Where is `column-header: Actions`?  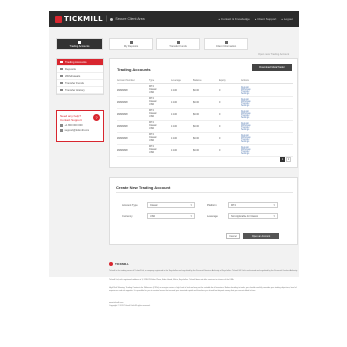
column-header: Actions is located at coordinates (245, 80).